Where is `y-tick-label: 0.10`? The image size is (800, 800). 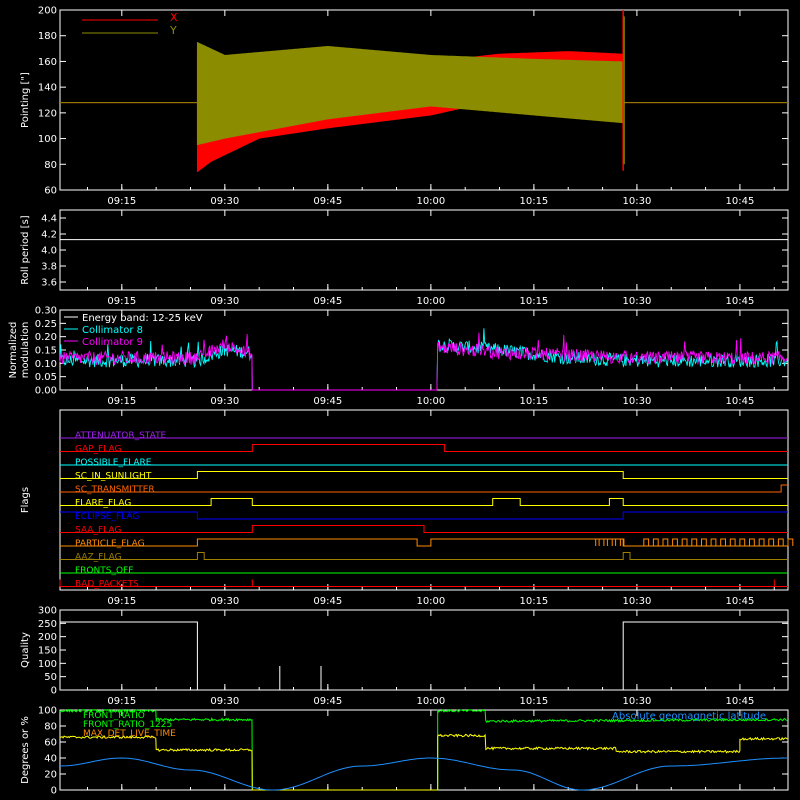
y-tick-label: 0.10 is located at coordinates (46, 364).